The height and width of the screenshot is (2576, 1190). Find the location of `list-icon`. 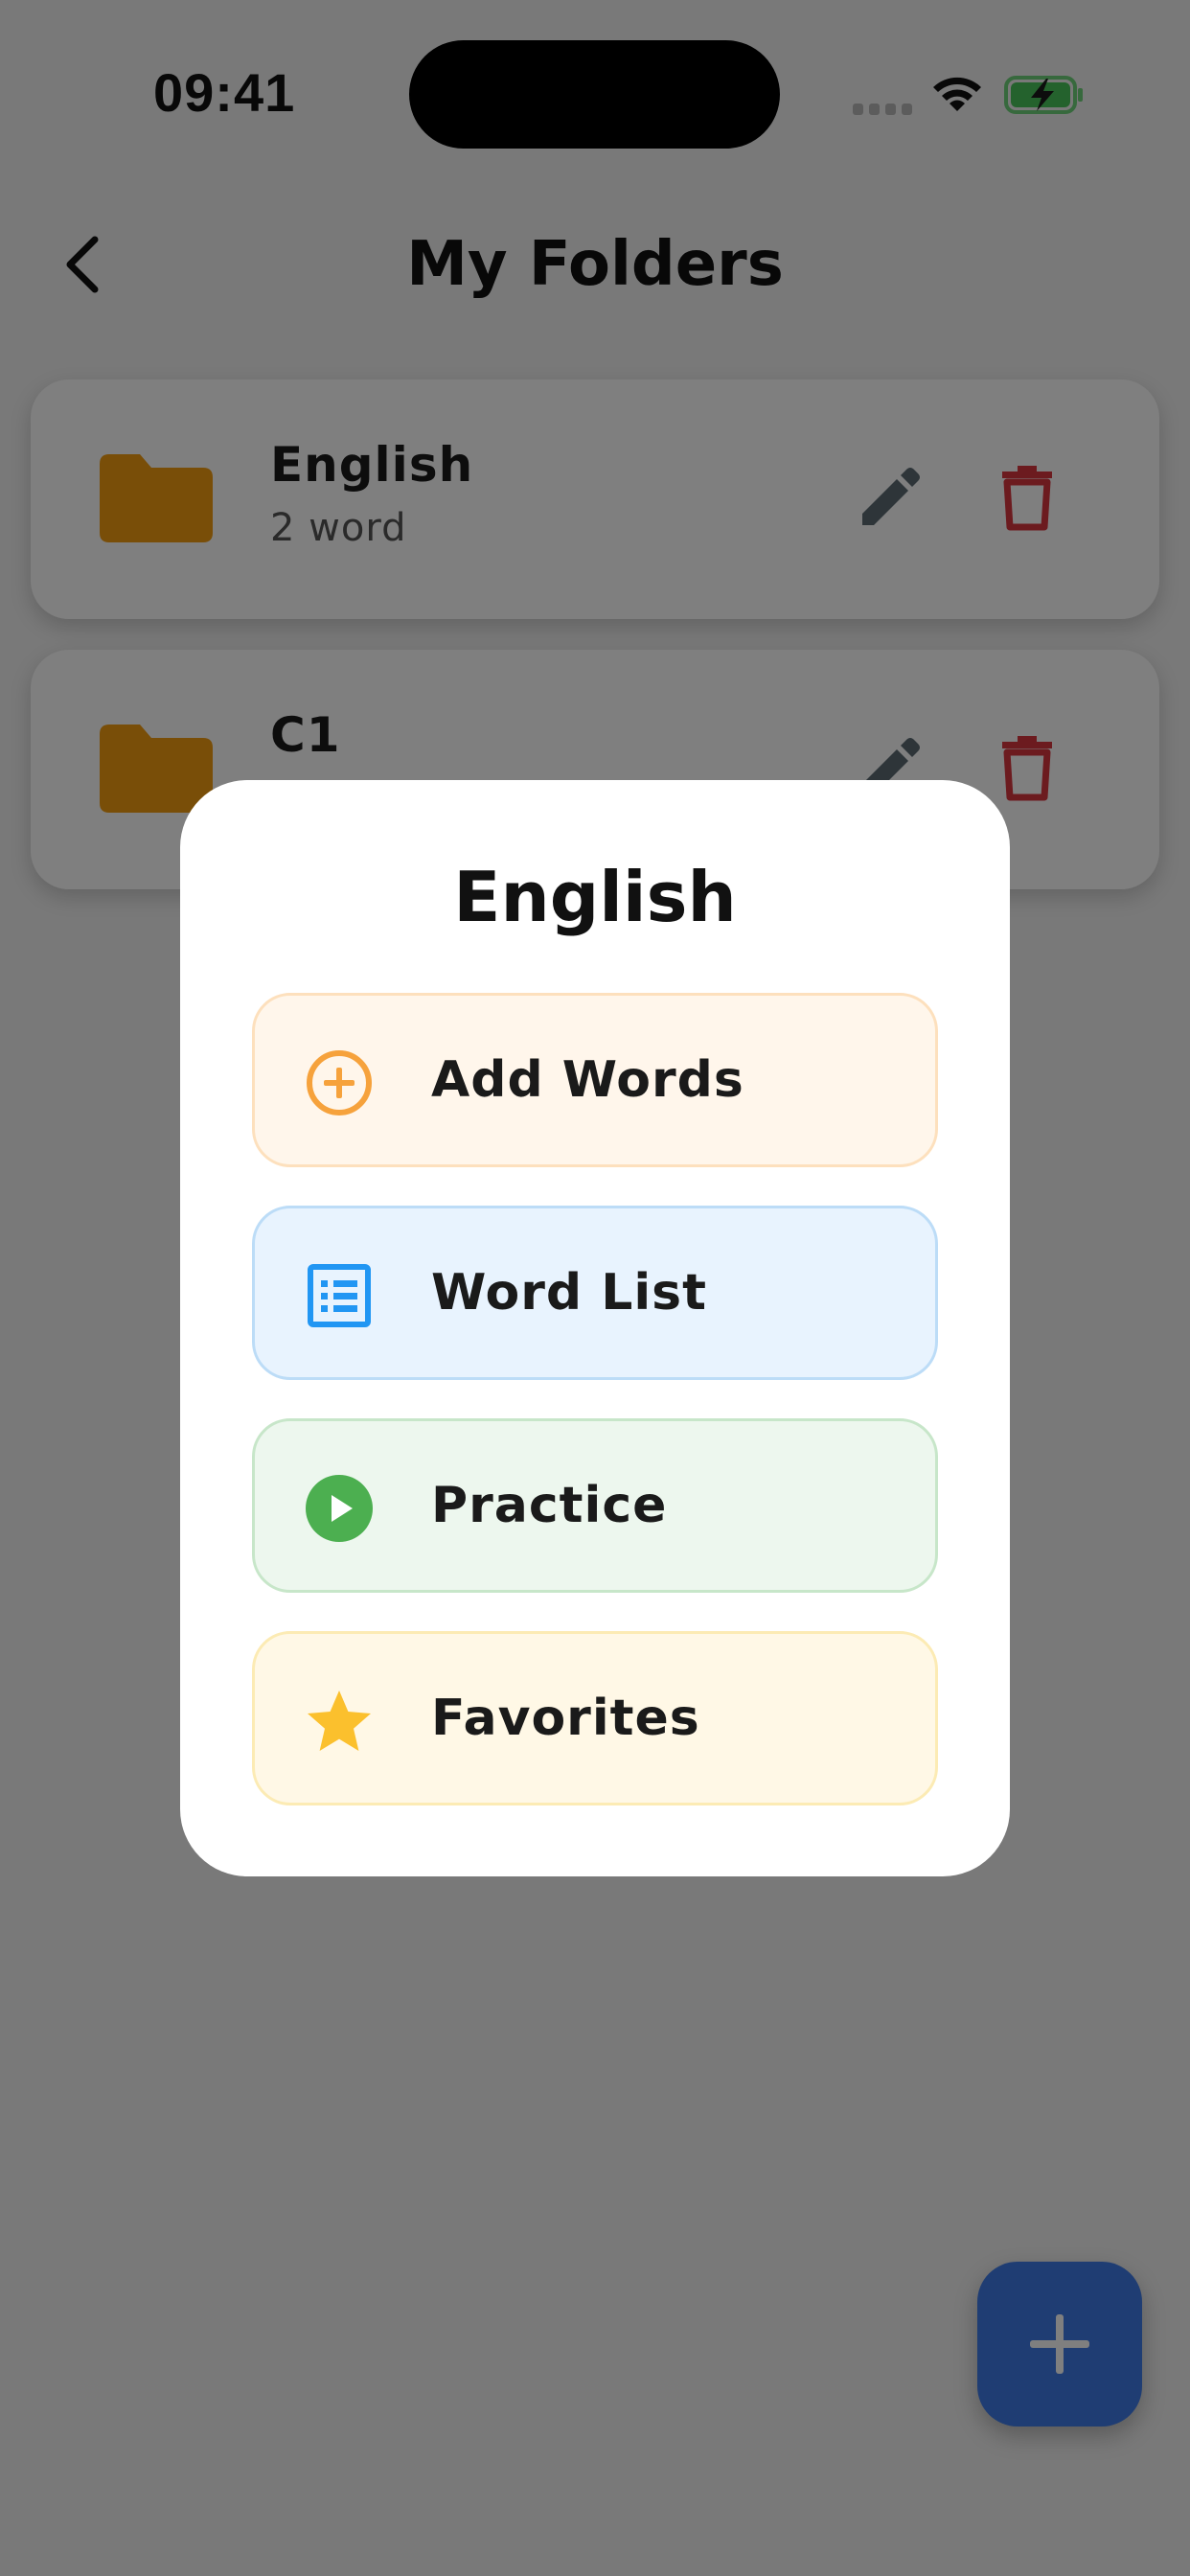

list-icon is located at coordinates (340, 1295).